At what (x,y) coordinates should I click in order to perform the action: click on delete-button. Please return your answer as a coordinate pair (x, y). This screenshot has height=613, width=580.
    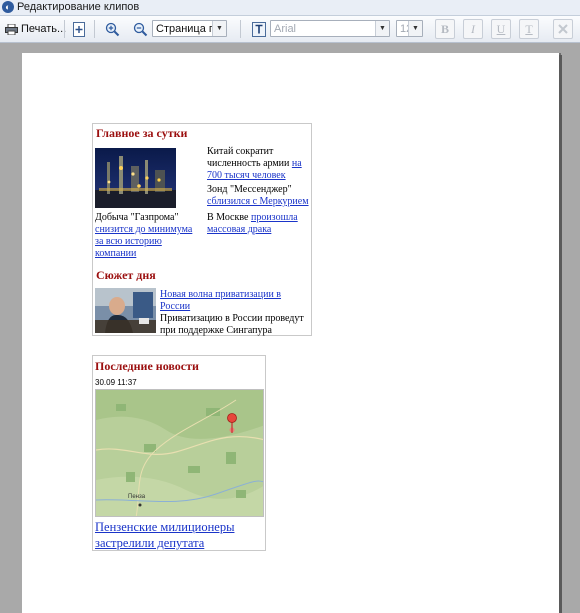
    Looking at the image, I should click on (563, 29).